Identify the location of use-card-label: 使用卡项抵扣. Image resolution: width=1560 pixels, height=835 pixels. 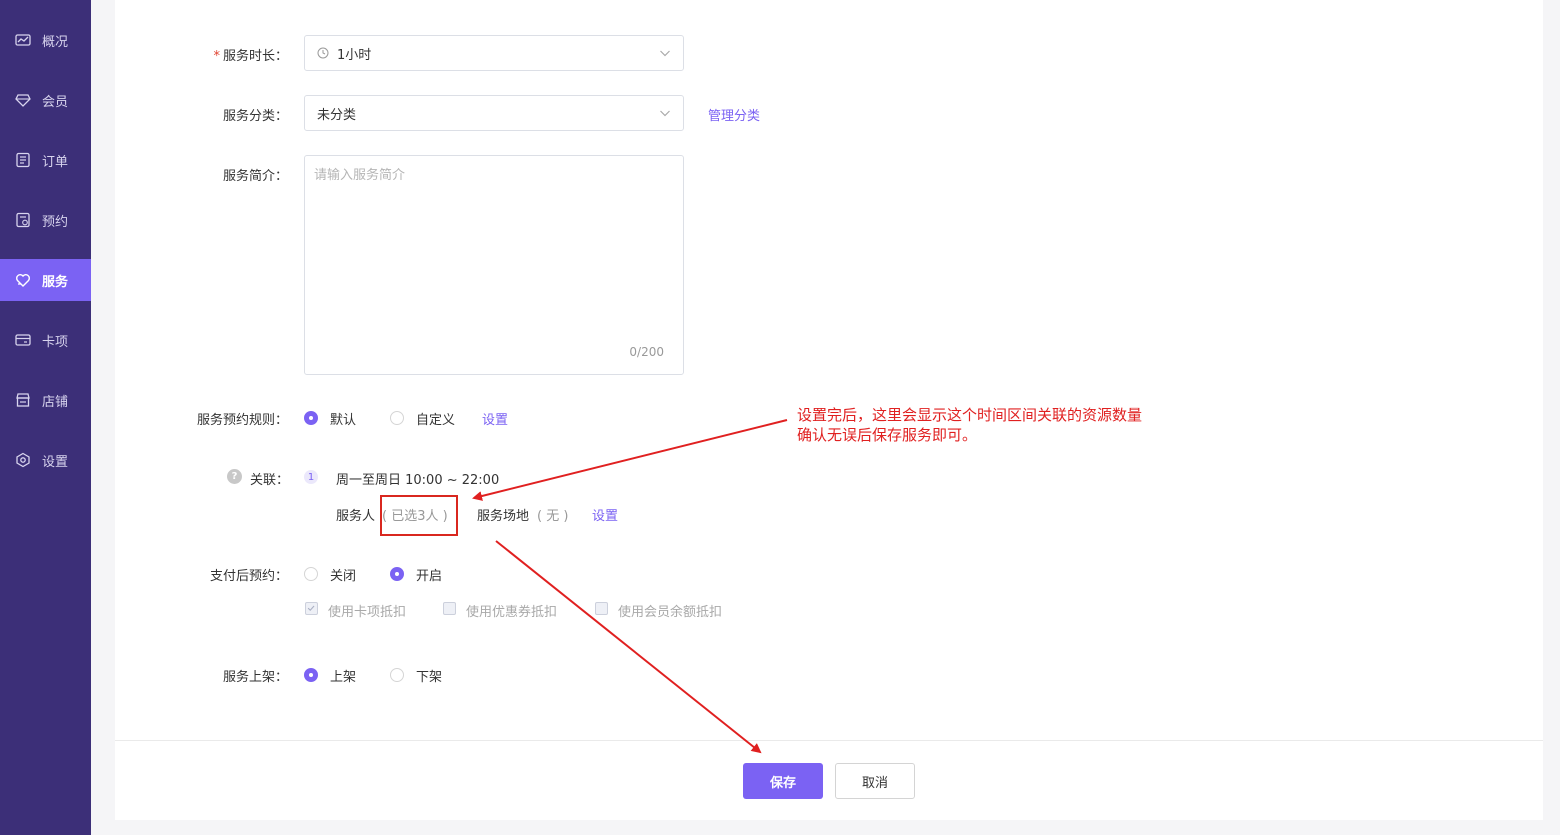
(367, 612).